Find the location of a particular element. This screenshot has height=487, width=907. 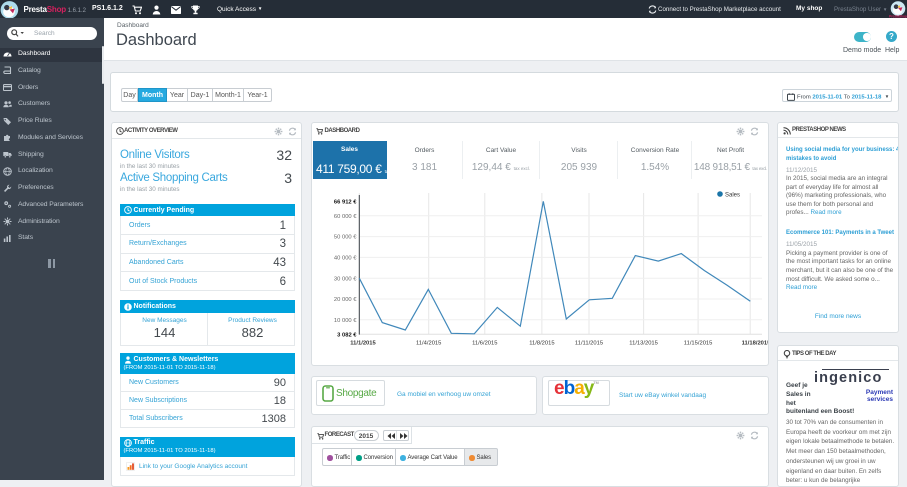

svg-text: 50 000 € is located at coordinates (345, 238).